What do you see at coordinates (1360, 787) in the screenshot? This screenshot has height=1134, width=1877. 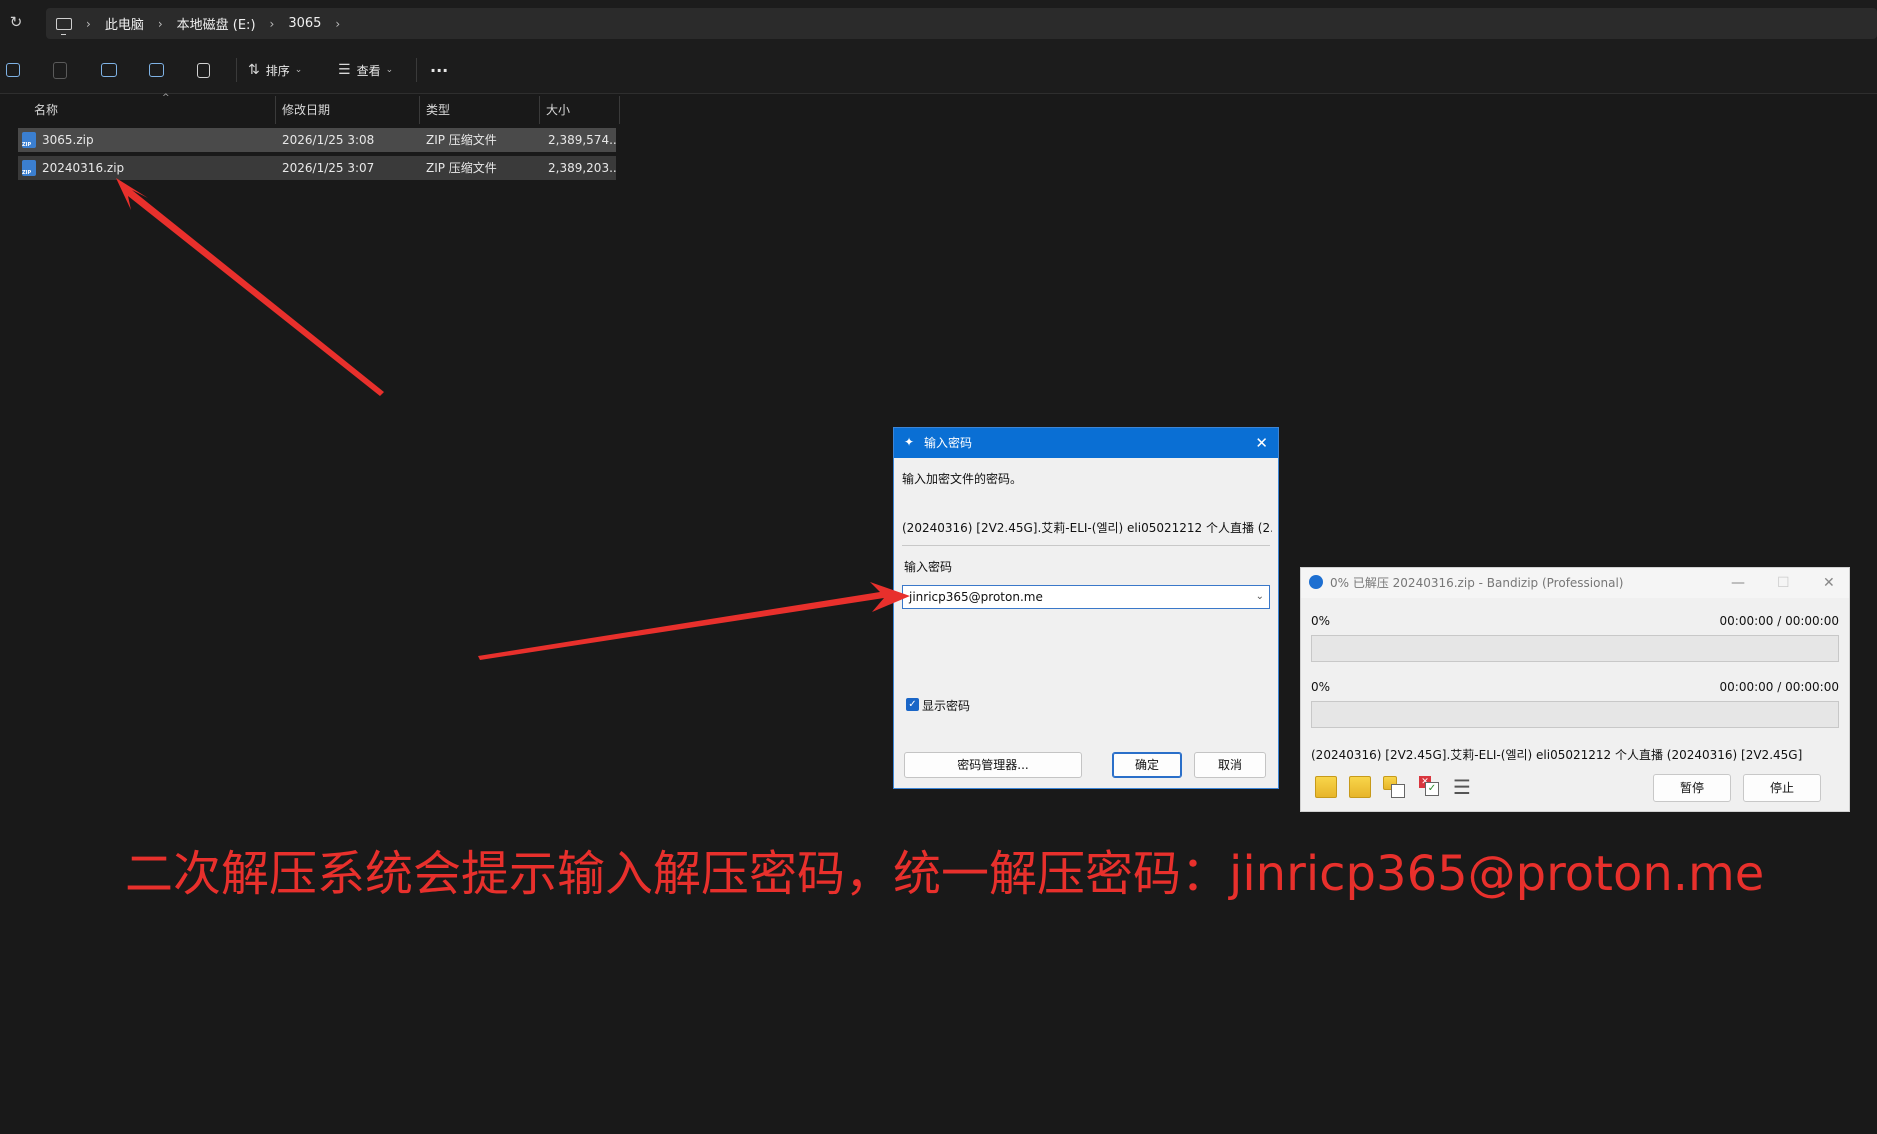 I see `folder-icon` at bounding box center [1360, 787].